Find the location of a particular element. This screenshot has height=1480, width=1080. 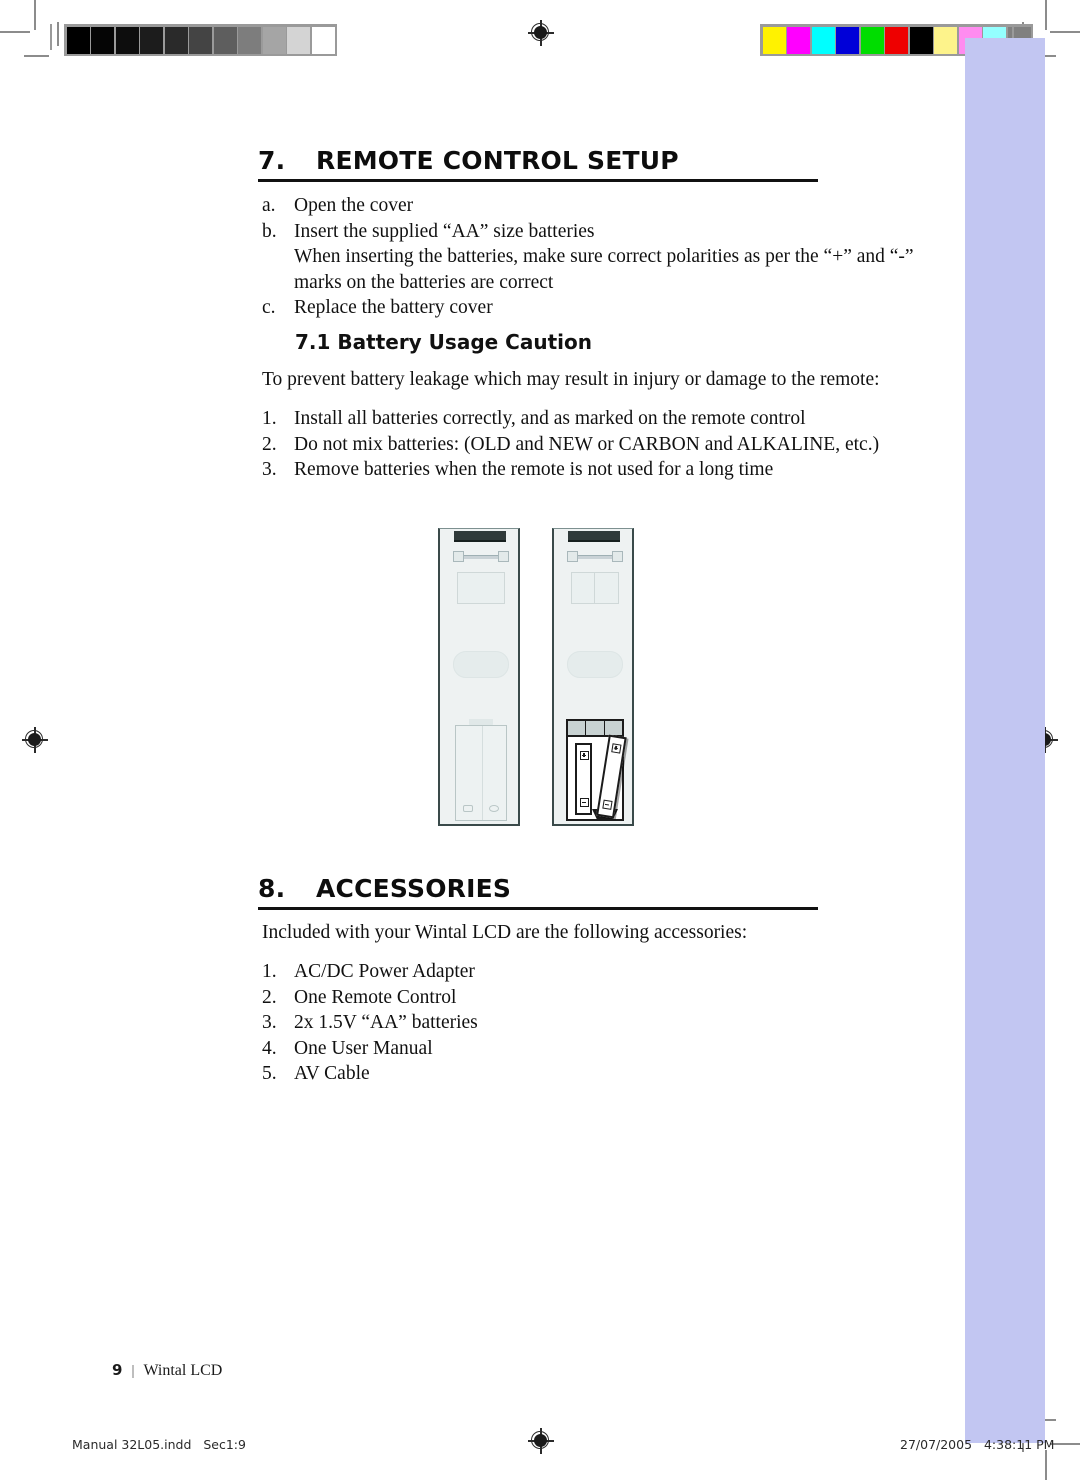

list-item-marker: b. is located at coordinates (269, 231).